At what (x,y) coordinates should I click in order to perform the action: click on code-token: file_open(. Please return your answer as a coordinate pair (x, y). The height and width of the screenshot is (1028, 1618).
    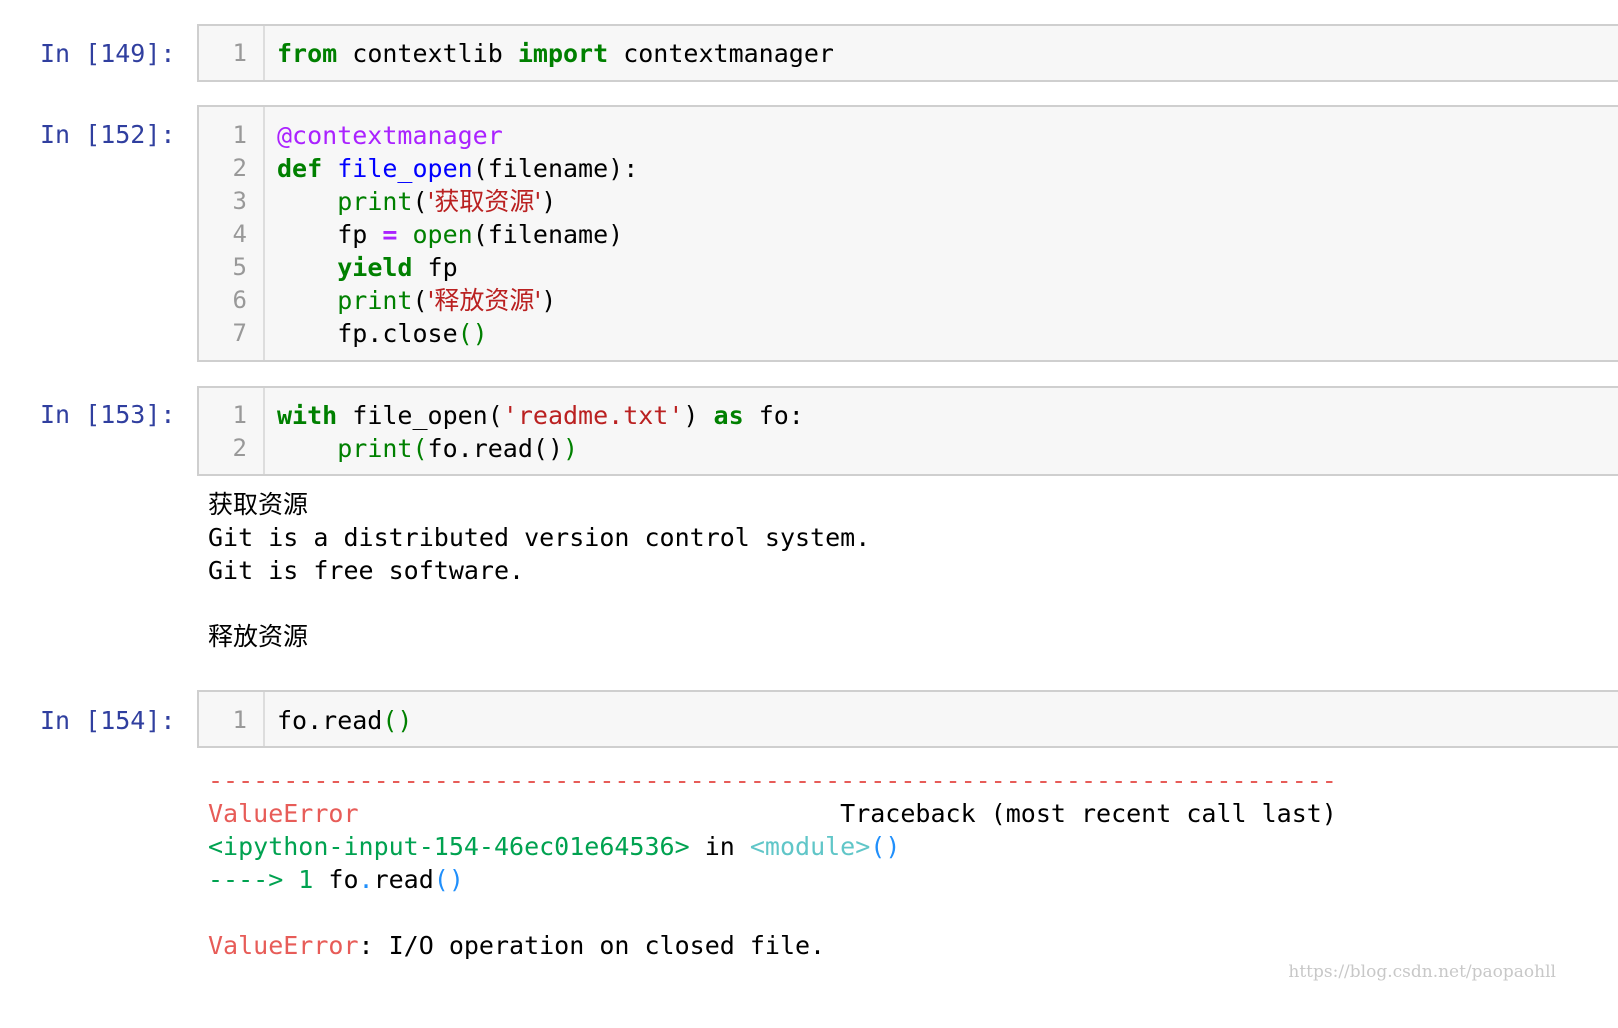
    Looking at the image, I should click on (420, 415).